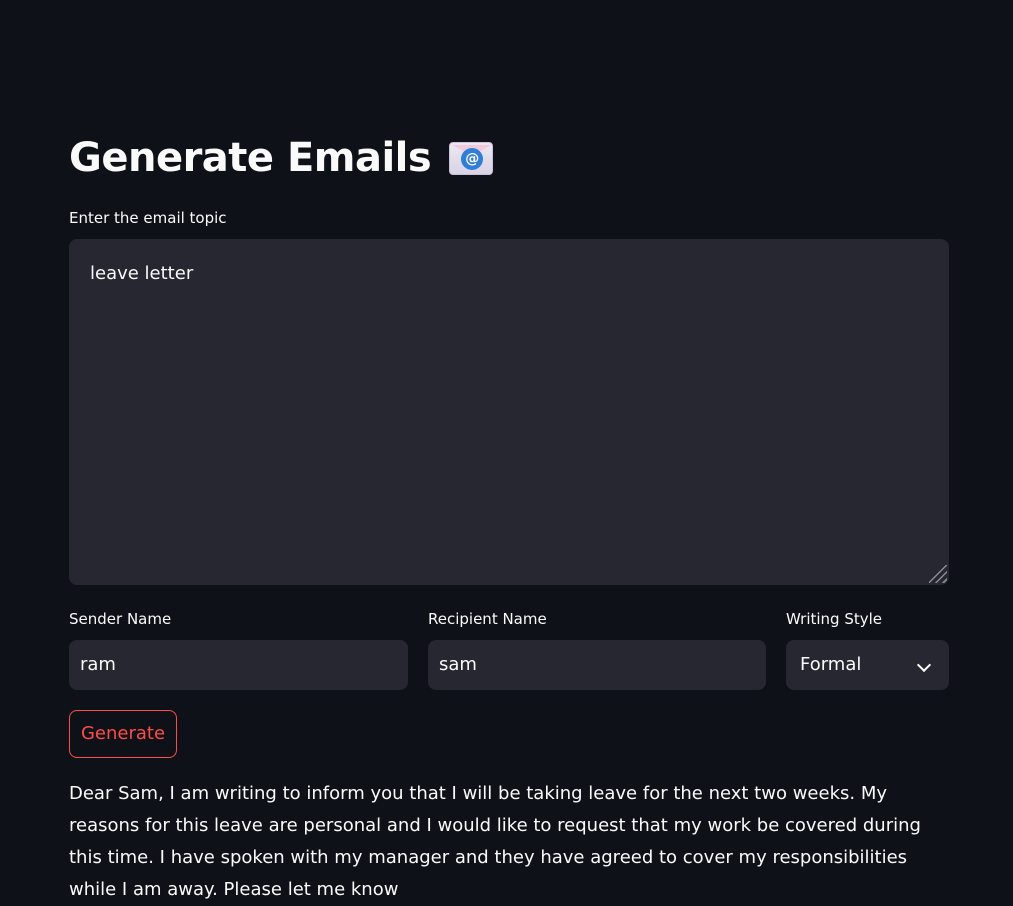 This screenshot has width=1013, height=906. Describe the element at coordinates (250, 158) in the screenshot. I see `page-title: Generate Emails` at that location.